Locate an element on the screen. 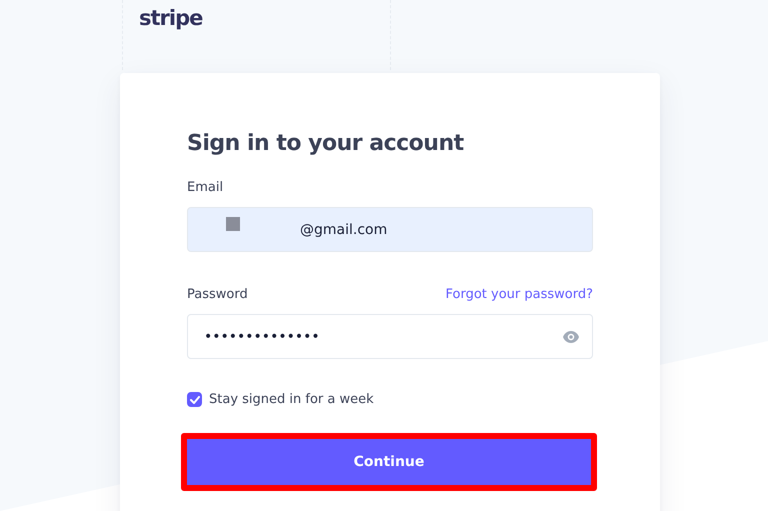 The height and width of the screenshot is (511, 768). continue-button: Continue is located at coordinates (389, 462).